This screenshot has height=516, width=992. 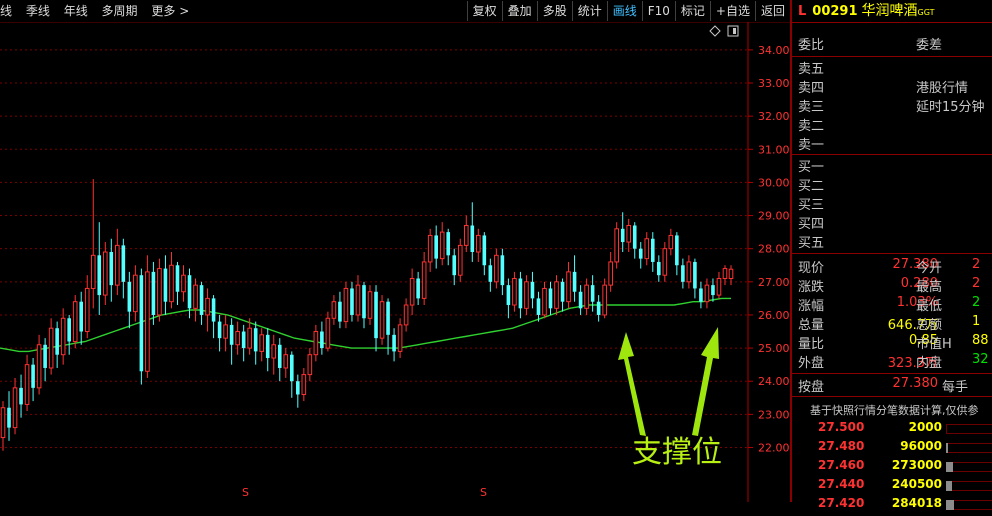 What do you see at coordinates (841, 446) in the screenshot?
I see `tick-price: 27.480` at bounding box center [841, 446].